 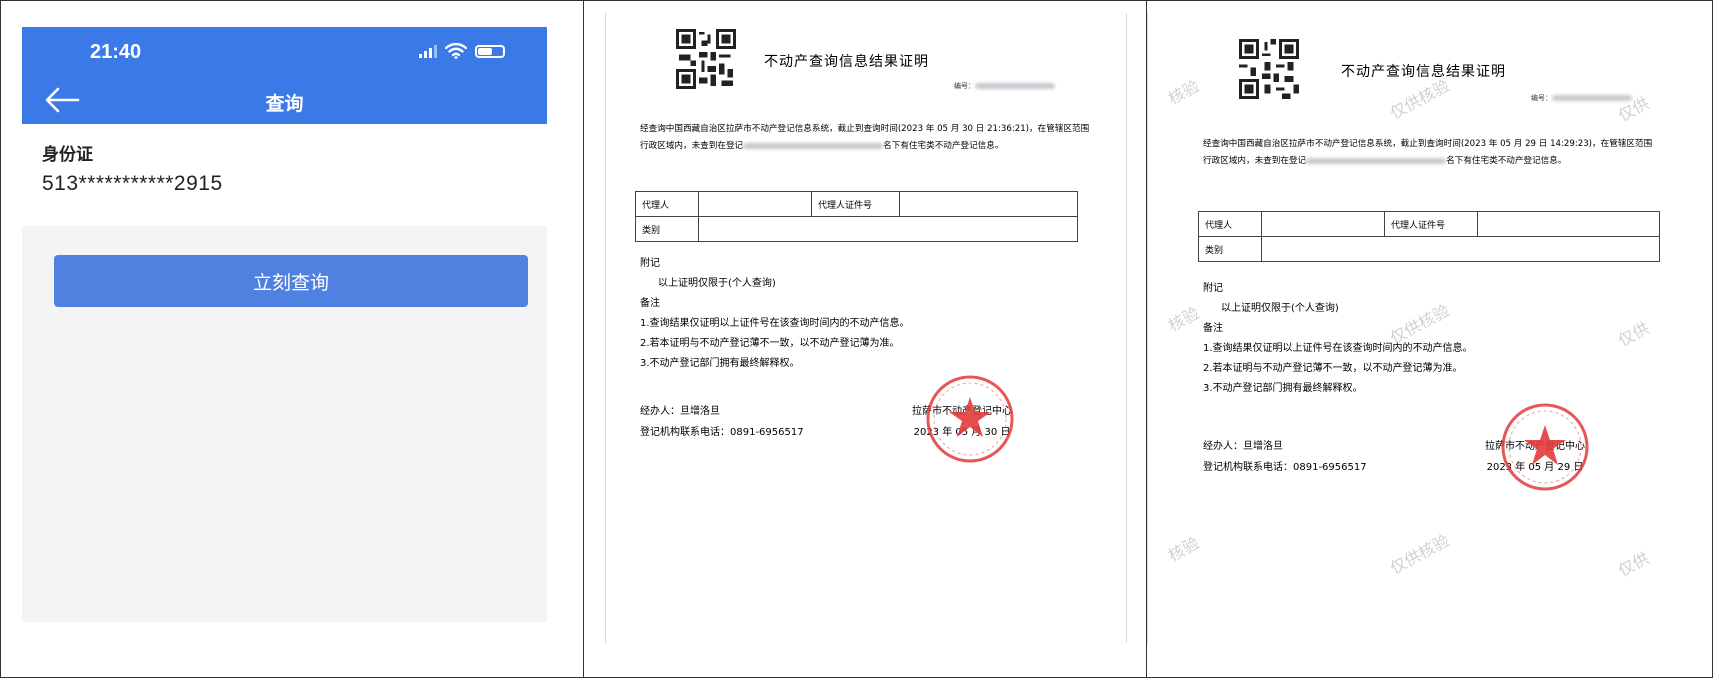 I want to click on signal-icon, so click(x=428, y=51).